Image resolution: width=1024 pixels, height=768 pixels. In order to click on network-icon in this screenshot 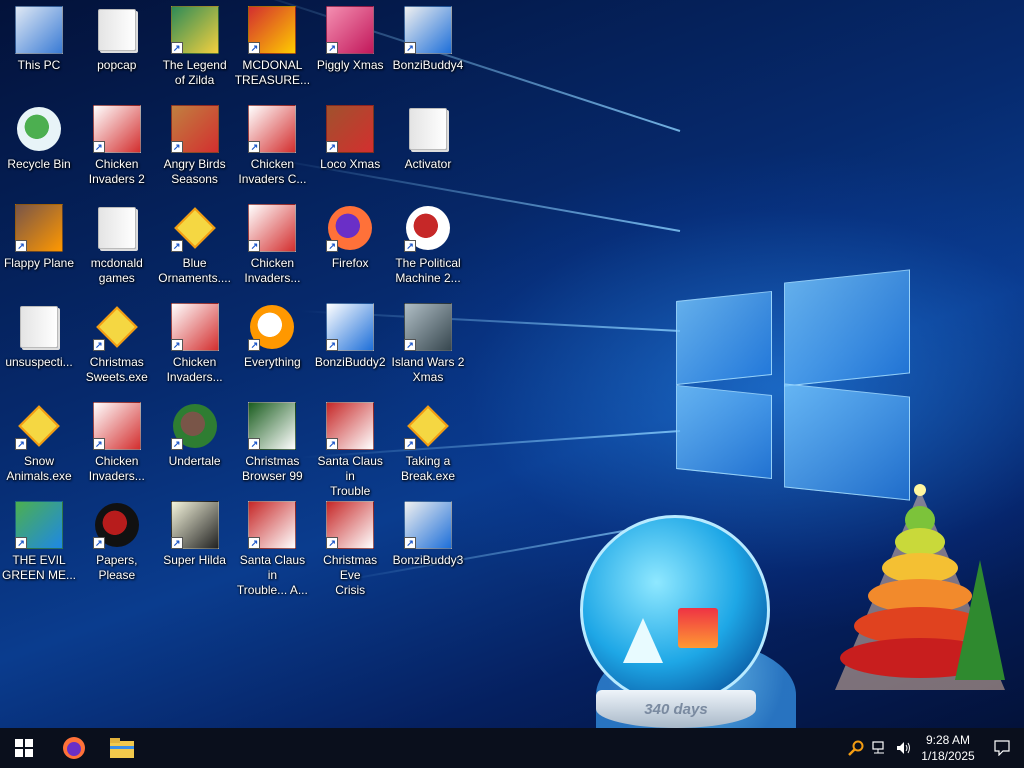, I will do `click(878, 747)`.